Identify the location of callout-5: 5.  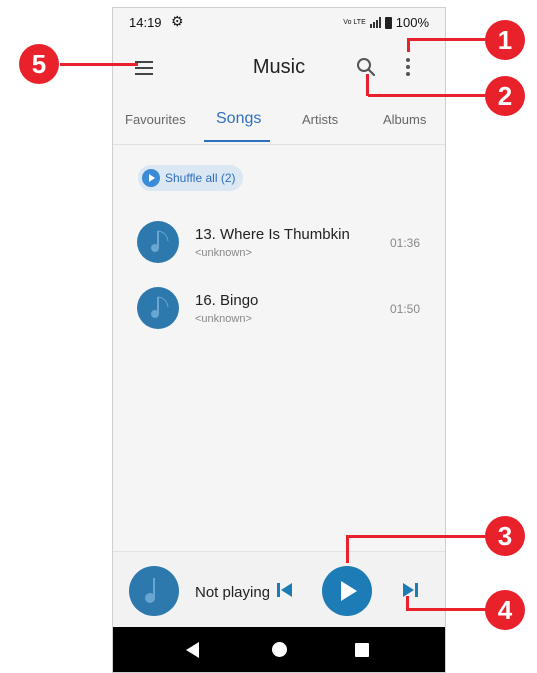
(39, 64).